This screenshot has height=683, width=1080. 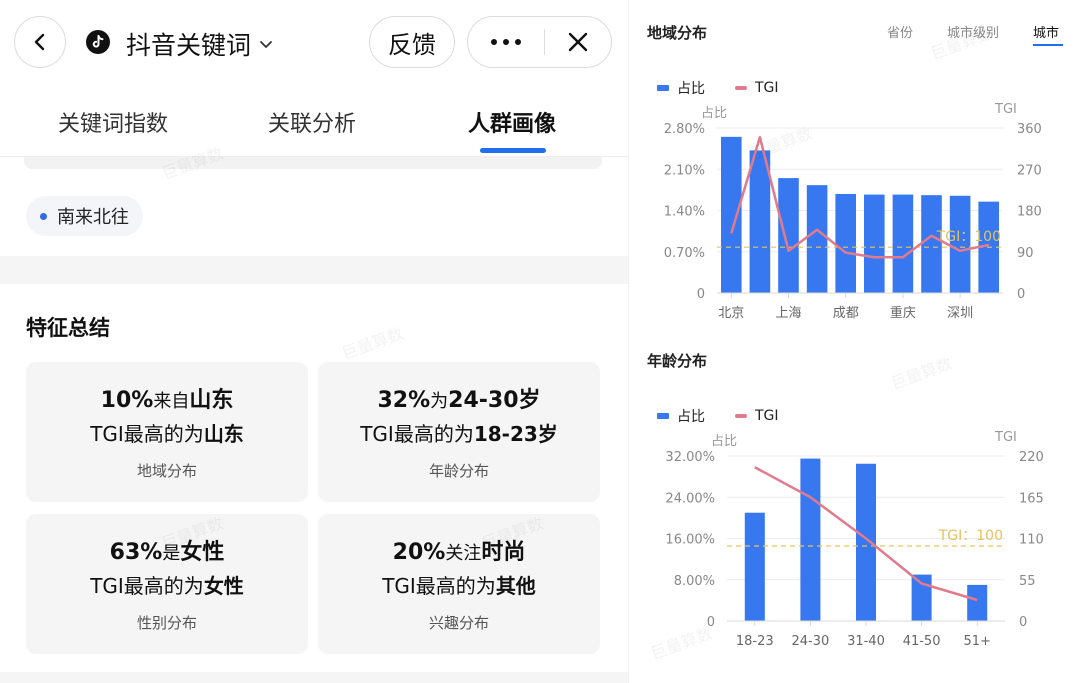 What do you see at coordinates (43, 216) in the screenshot?
I see `tag-dot` at bounding box center [43, 216].